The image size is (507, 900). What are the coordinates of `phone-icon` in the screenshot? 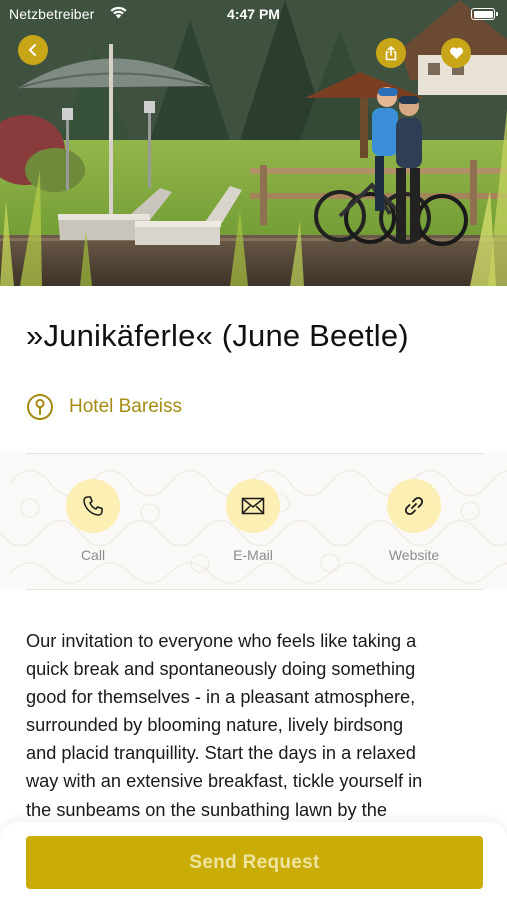 It's located at (93, 506).